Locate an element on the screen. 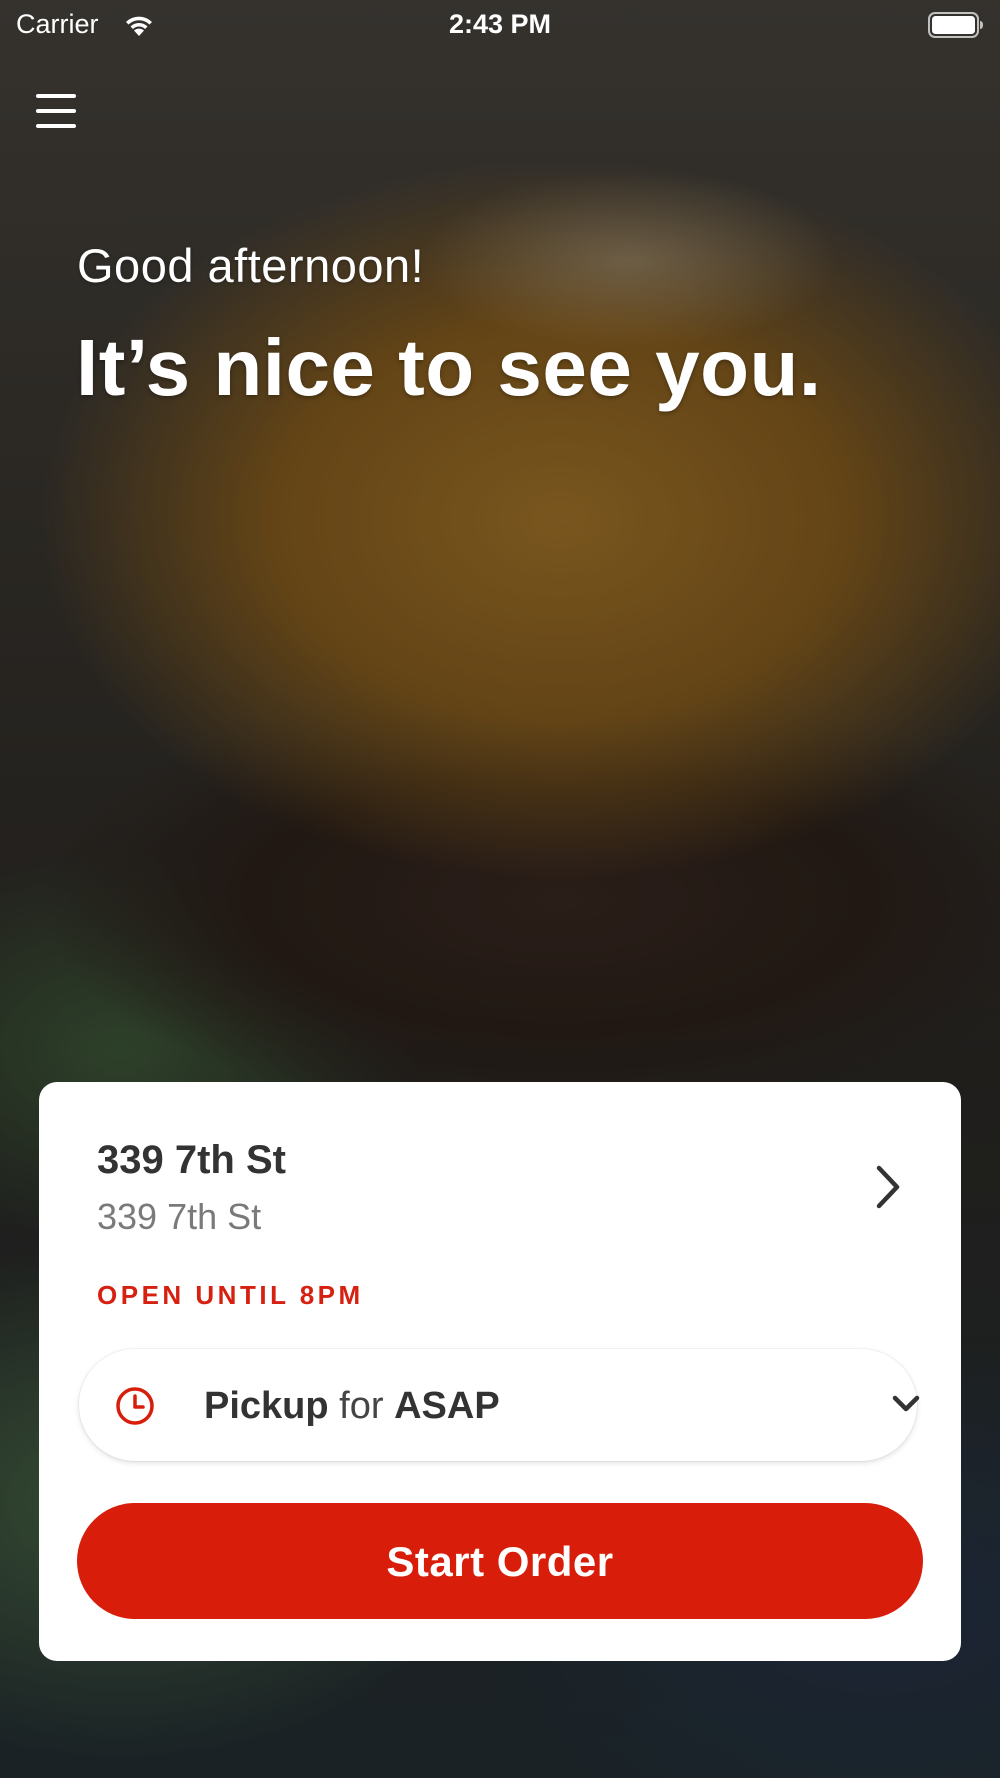 The width and height of the screenshot is (1000, 1778). order-mode-connector: for is located at coordinates (361, 1406).